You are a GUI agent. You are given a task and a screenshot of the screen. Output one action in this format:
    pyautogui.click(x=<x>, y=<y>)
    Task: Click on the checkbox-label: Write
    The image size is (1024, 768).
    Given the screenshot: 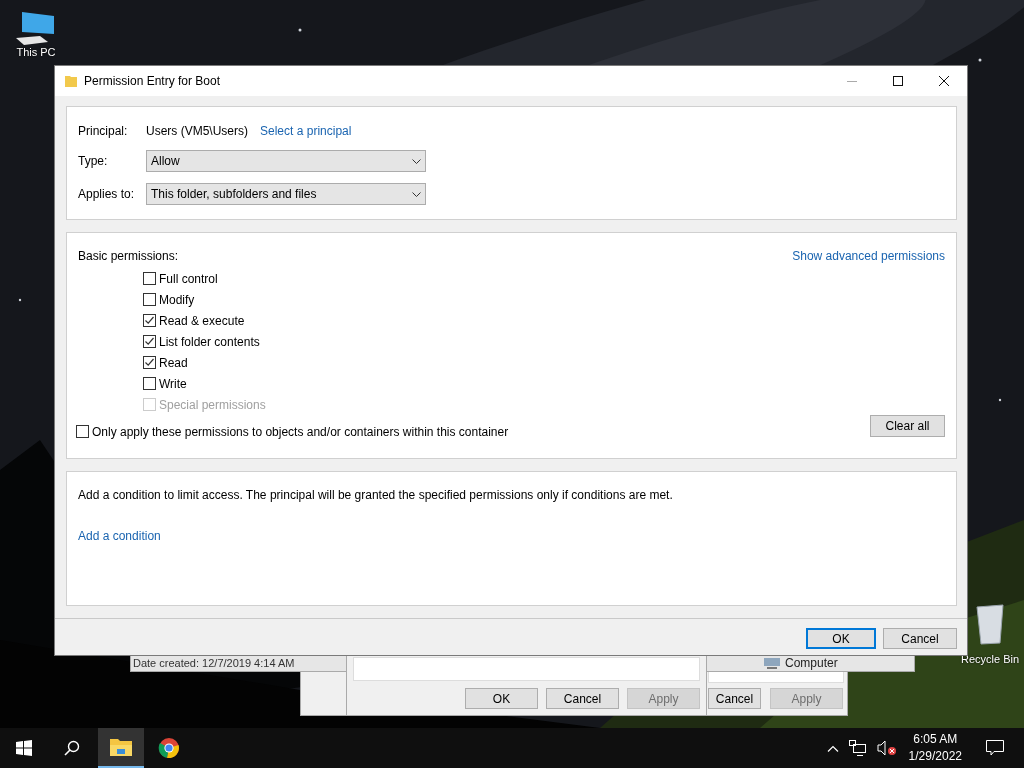 What is the action you would take?
    pyautogui.click(x=173, y=383)
    